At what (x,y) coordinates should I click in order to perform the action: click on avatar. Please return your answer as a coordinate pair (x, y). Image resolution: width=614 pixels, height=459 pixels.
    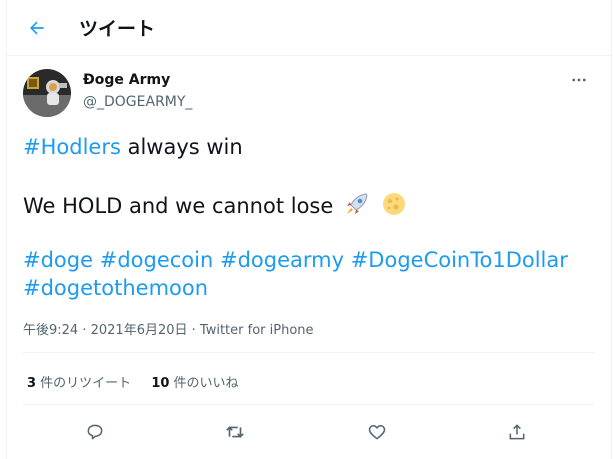
    Looking at the image, I should click on (47, 93).